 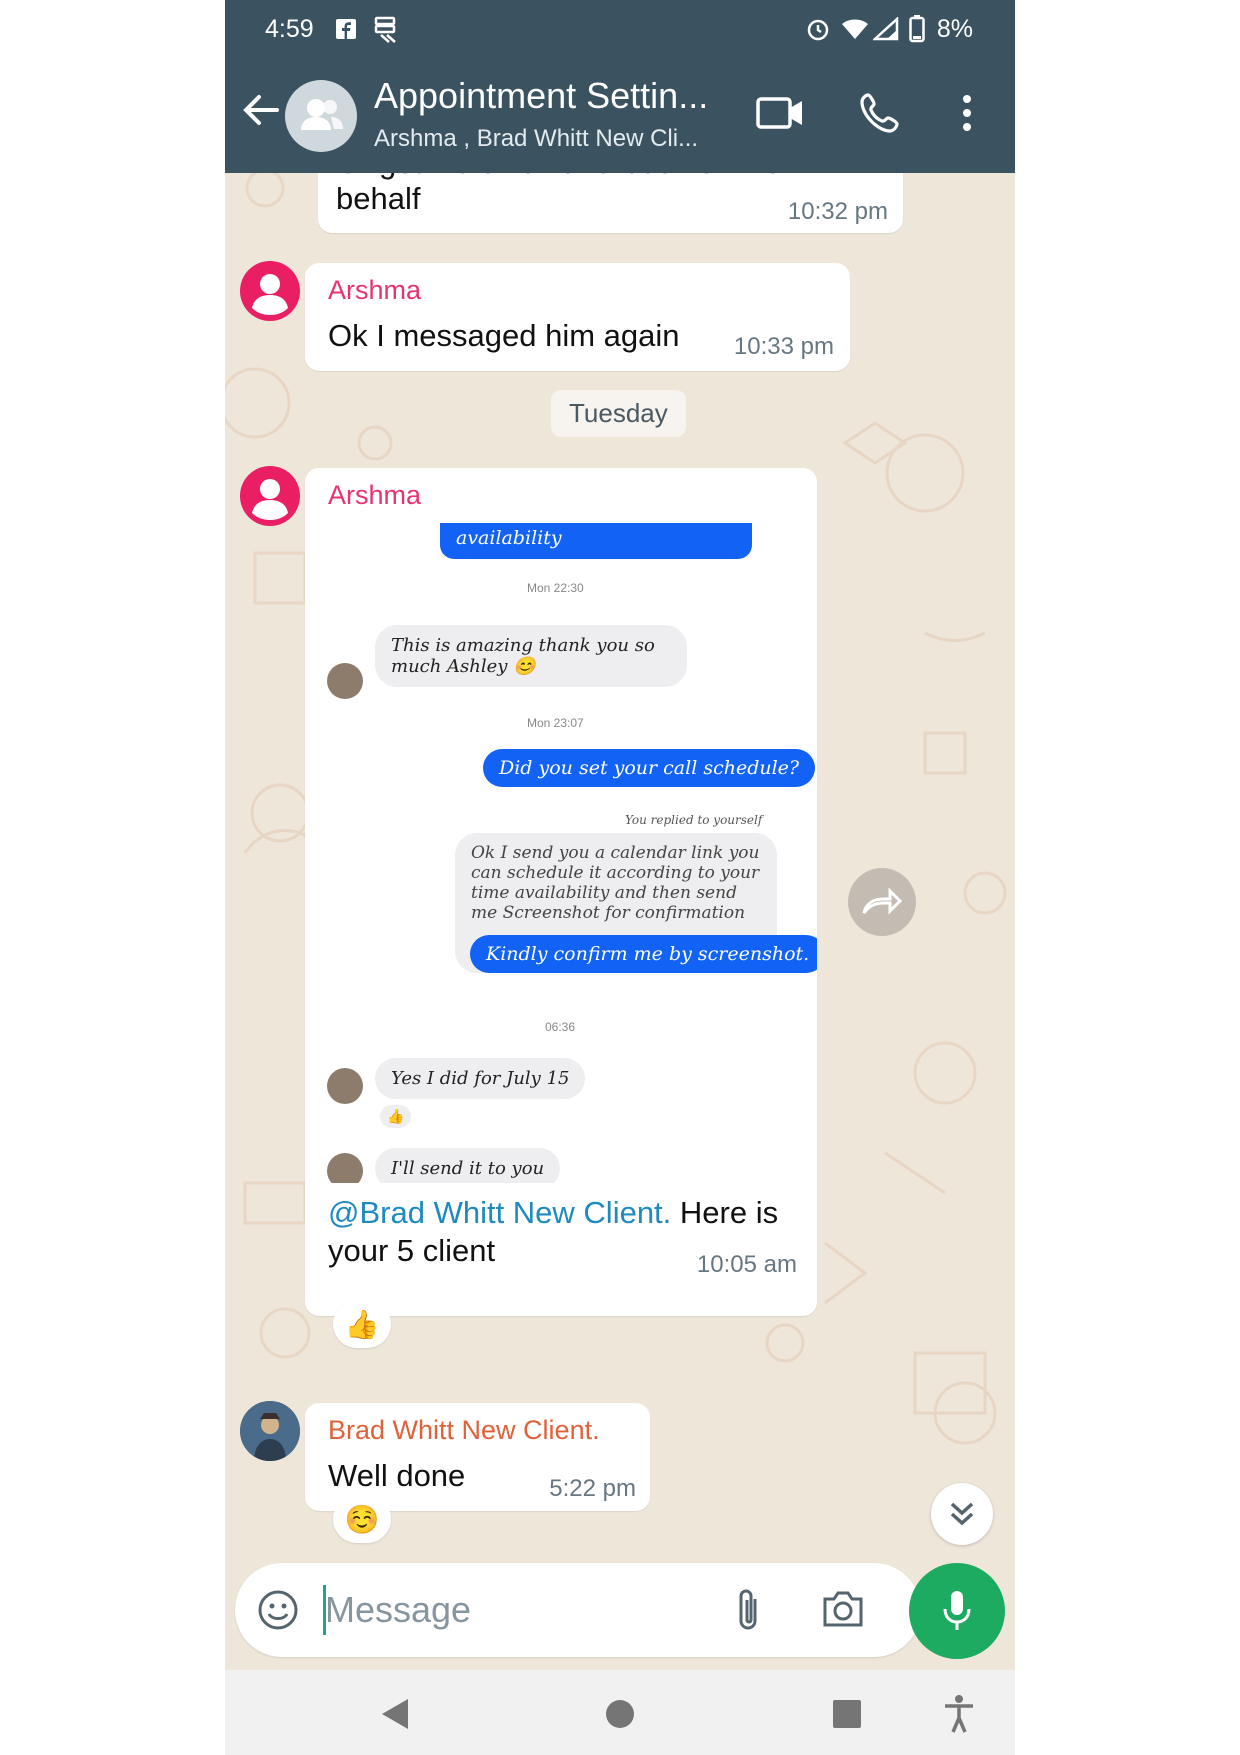 What do you see at coordinates (959, 1714) in the screenshot?
I see `accessibility-icon` at bounding box center [959, 1714].